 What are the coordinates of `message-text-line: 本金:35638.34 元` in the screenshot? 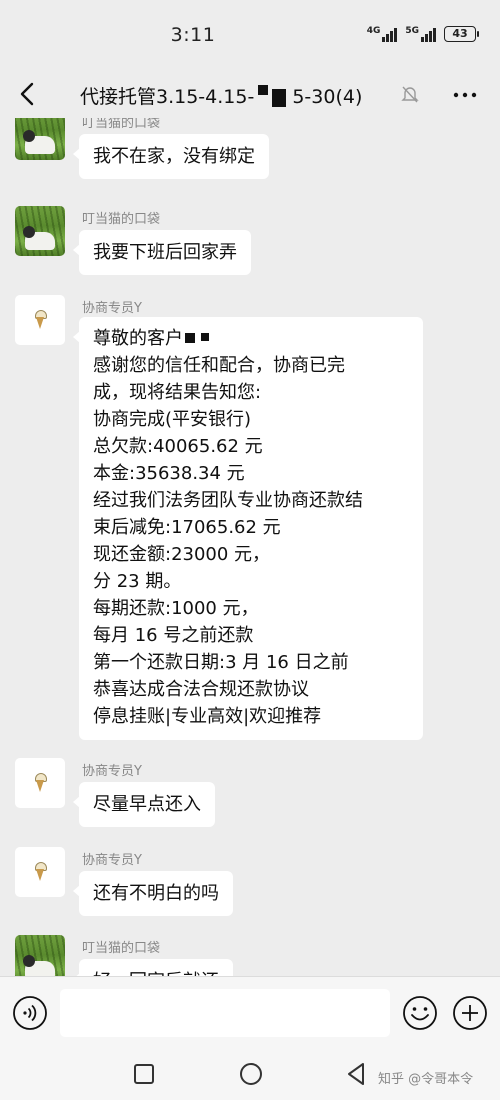 It's located at (169, 473).